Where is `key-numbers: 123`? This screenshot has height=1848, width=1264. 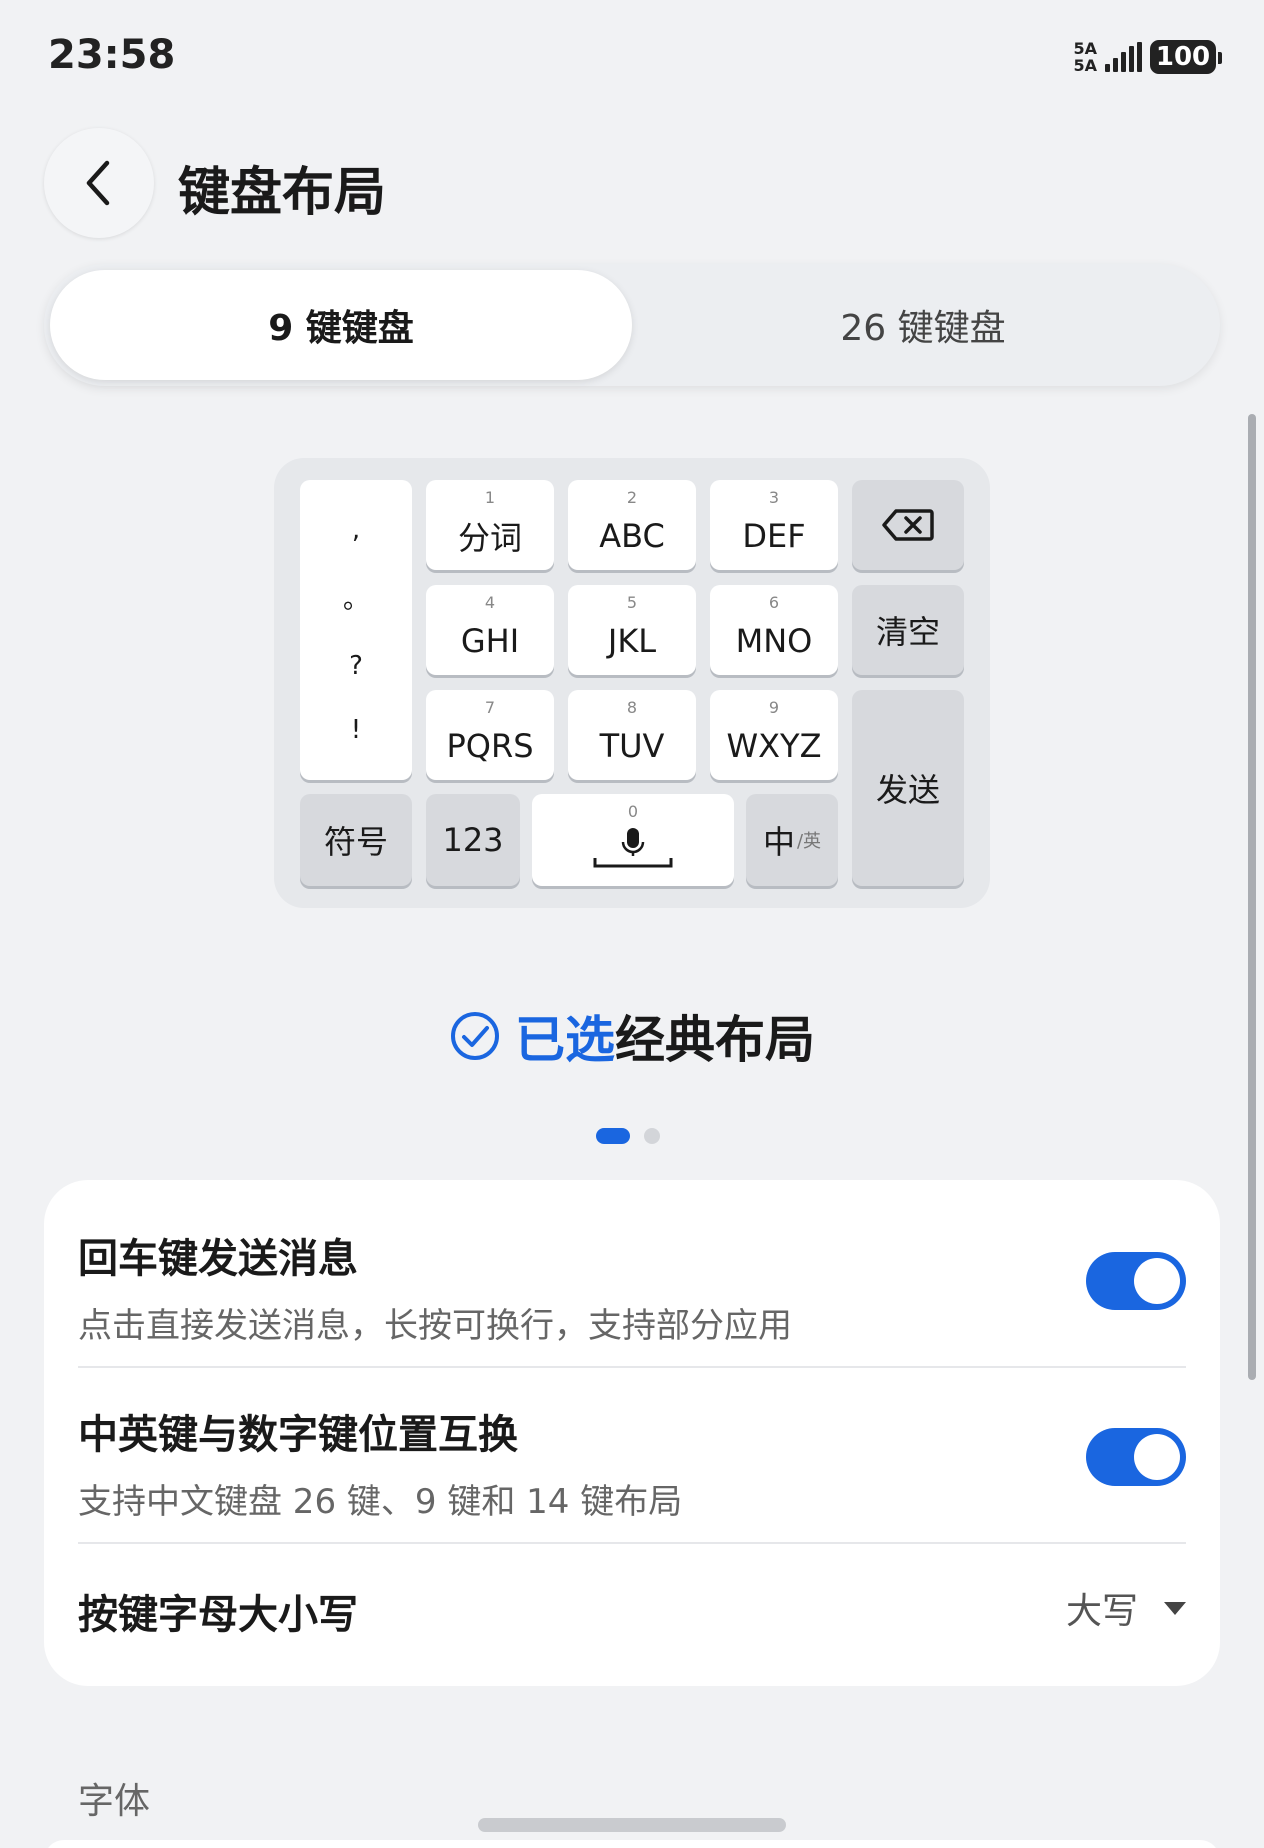 key-numbers: 123 is located at coordinates (473, 840).